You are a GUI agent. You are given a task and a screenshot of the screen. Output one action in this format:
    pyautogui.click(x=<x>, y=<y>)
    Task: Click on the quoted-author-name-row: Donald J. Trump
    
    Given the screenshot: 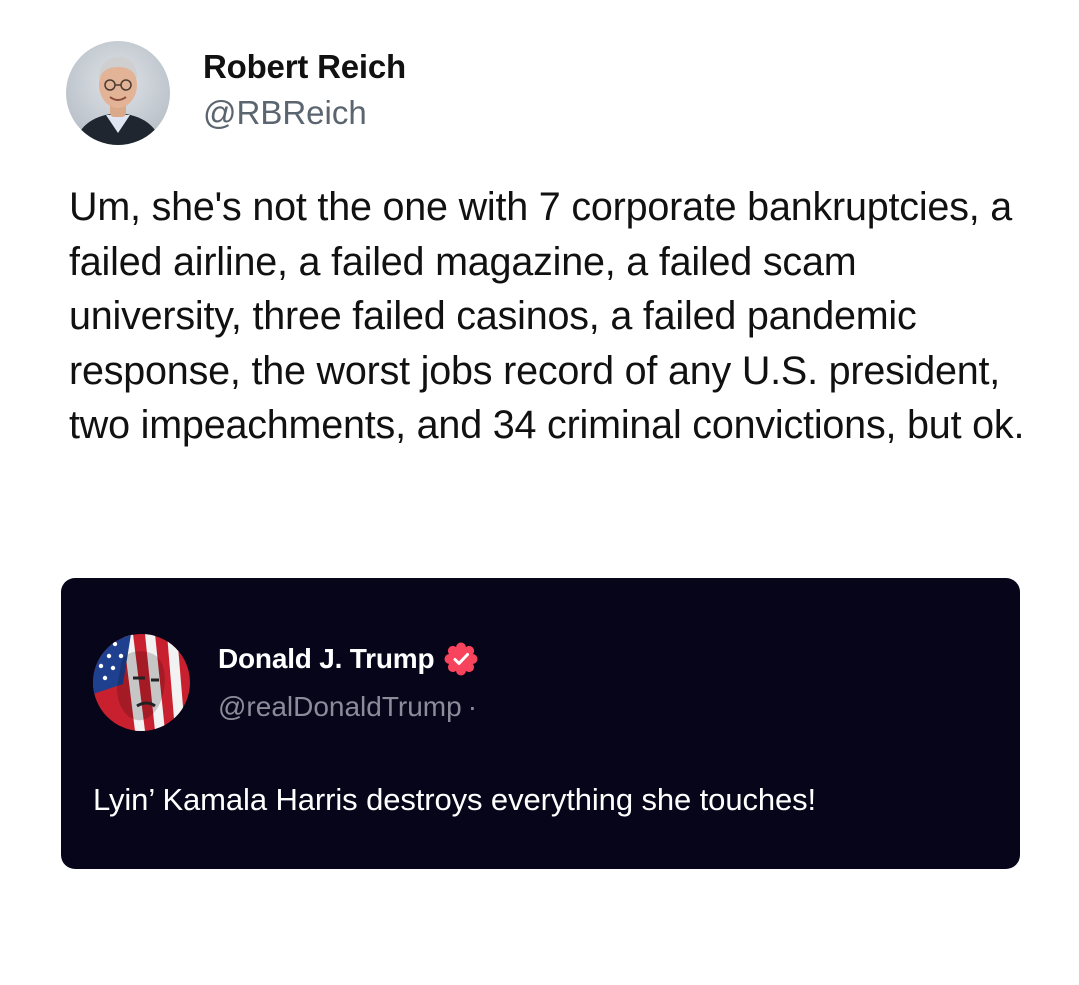 What is the action you would take?
    pyautogui.click(x=348, y=659)
    